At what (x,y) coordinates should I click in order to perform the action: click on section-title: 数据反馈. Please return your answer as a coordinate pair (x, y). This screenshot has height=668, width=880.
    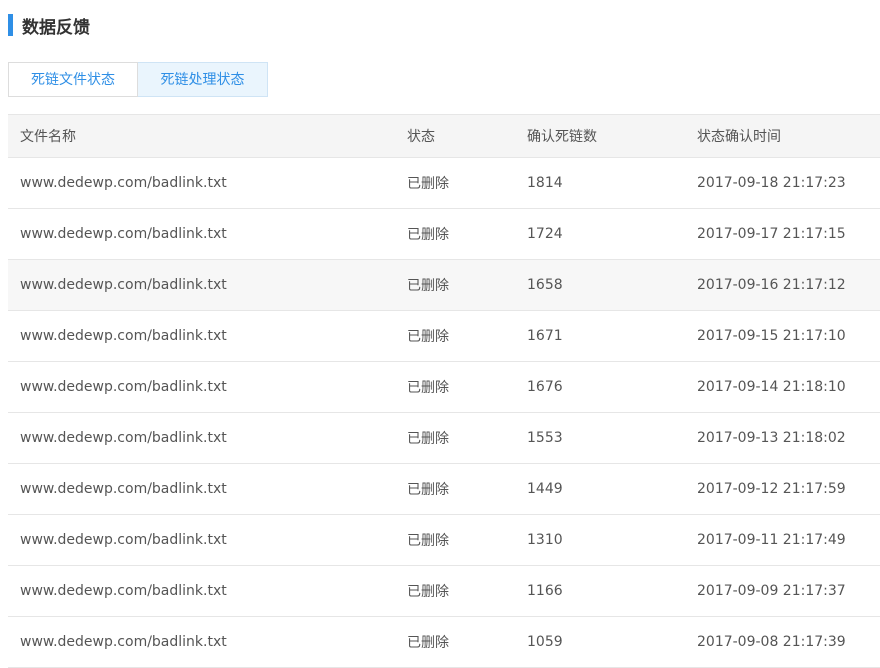
    Looking at the image, I should click on (49, 26).